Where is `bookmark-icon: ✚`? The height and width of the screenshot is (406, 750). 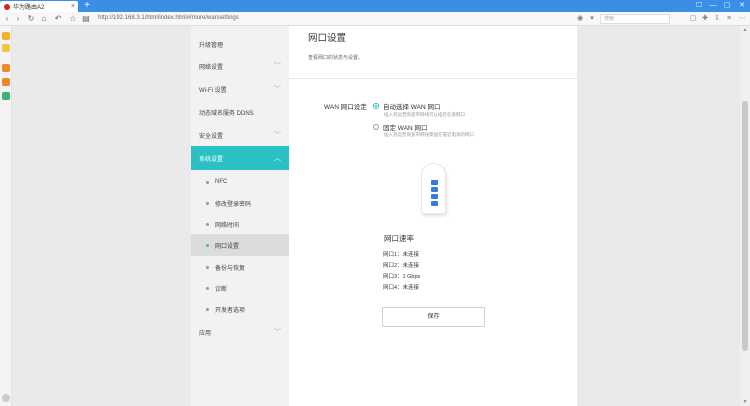
bookmark-icon: ✚ is located at coordinates (705, 19).